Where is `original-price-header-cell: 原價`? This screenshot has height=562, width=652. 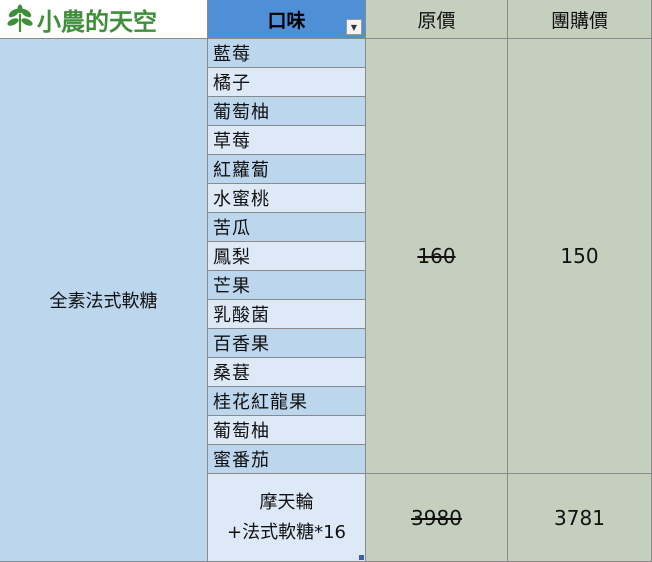
original-price-header-cell: 原價 is located at coordinates (437, 19).